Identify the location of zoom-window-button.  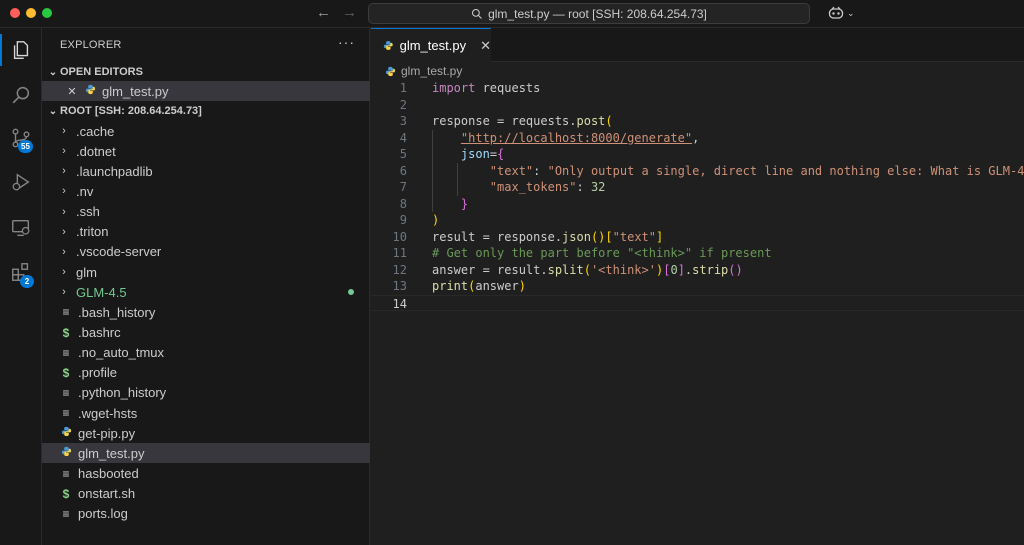
(47, 13).